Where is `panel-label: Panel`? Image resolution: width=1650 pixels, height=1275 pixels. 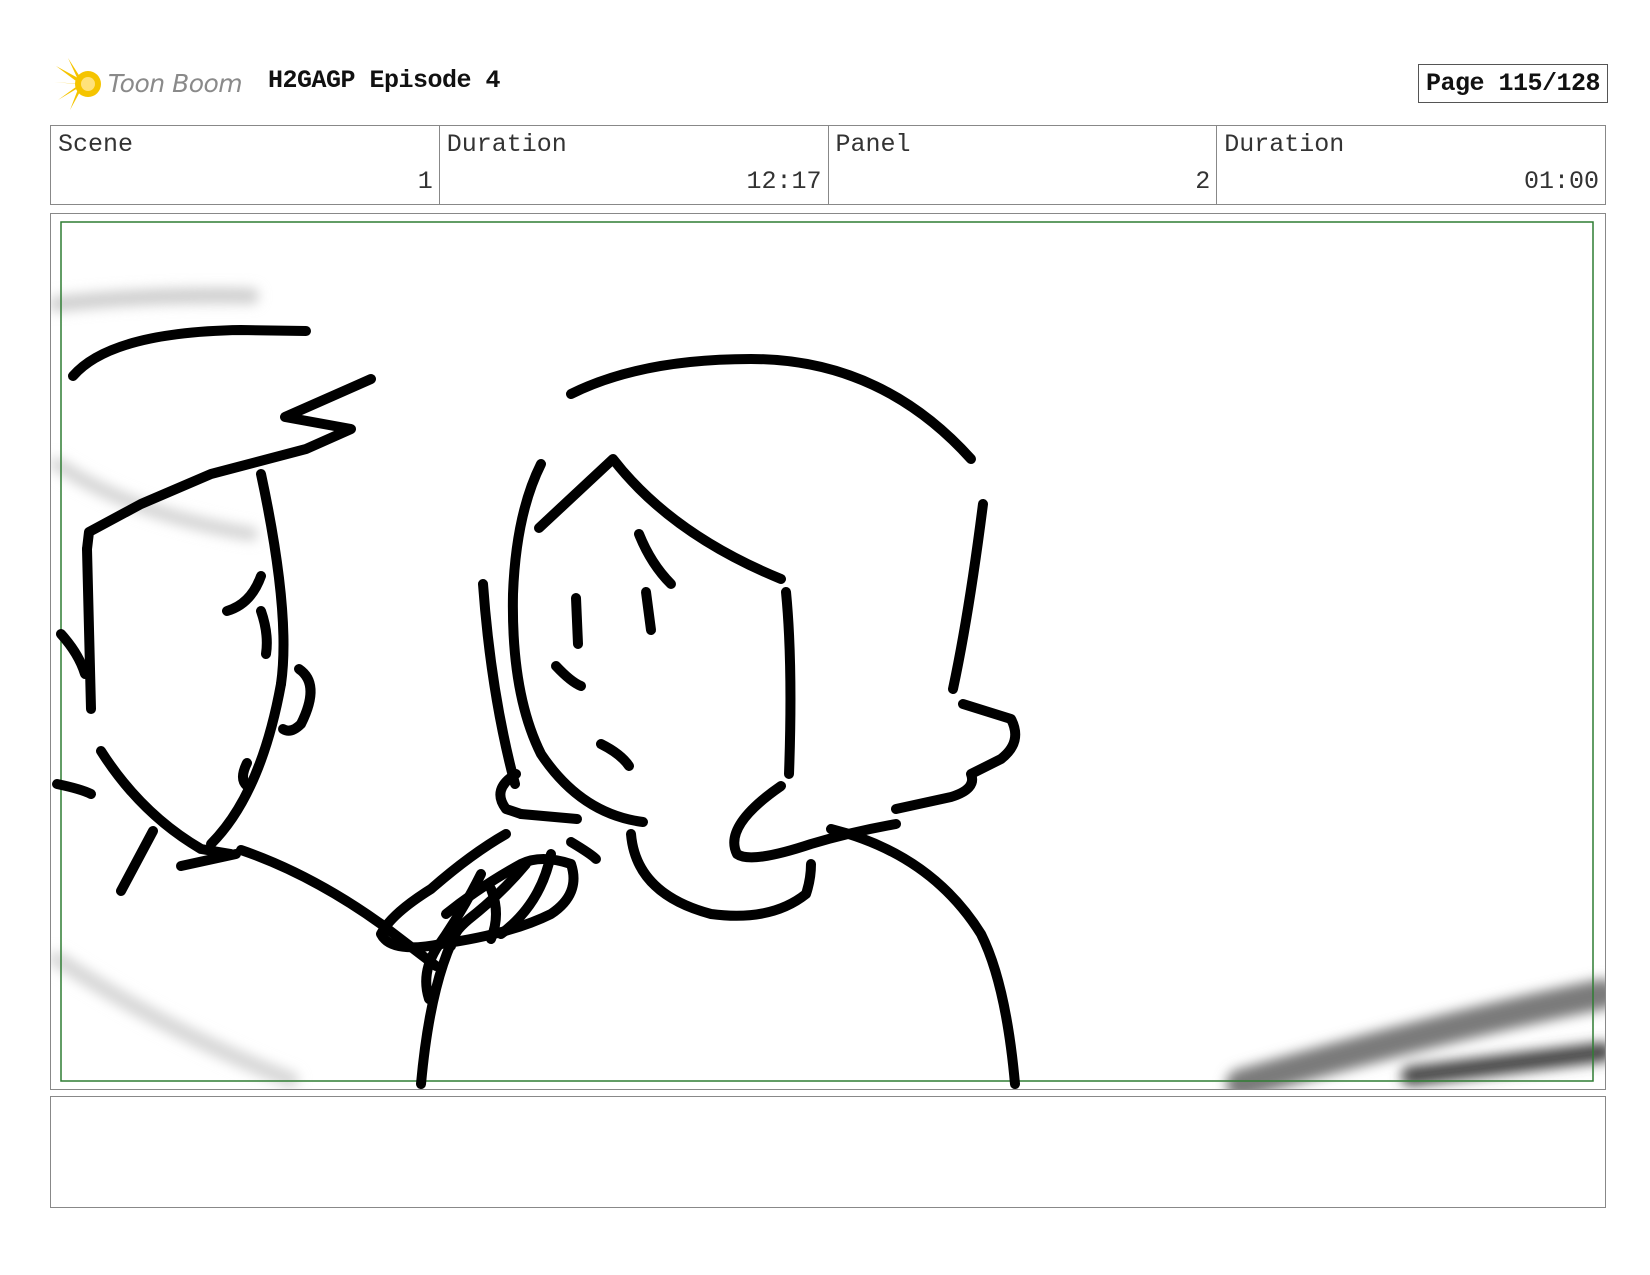 panel-label: Panel is located at coordinates (873, 144).